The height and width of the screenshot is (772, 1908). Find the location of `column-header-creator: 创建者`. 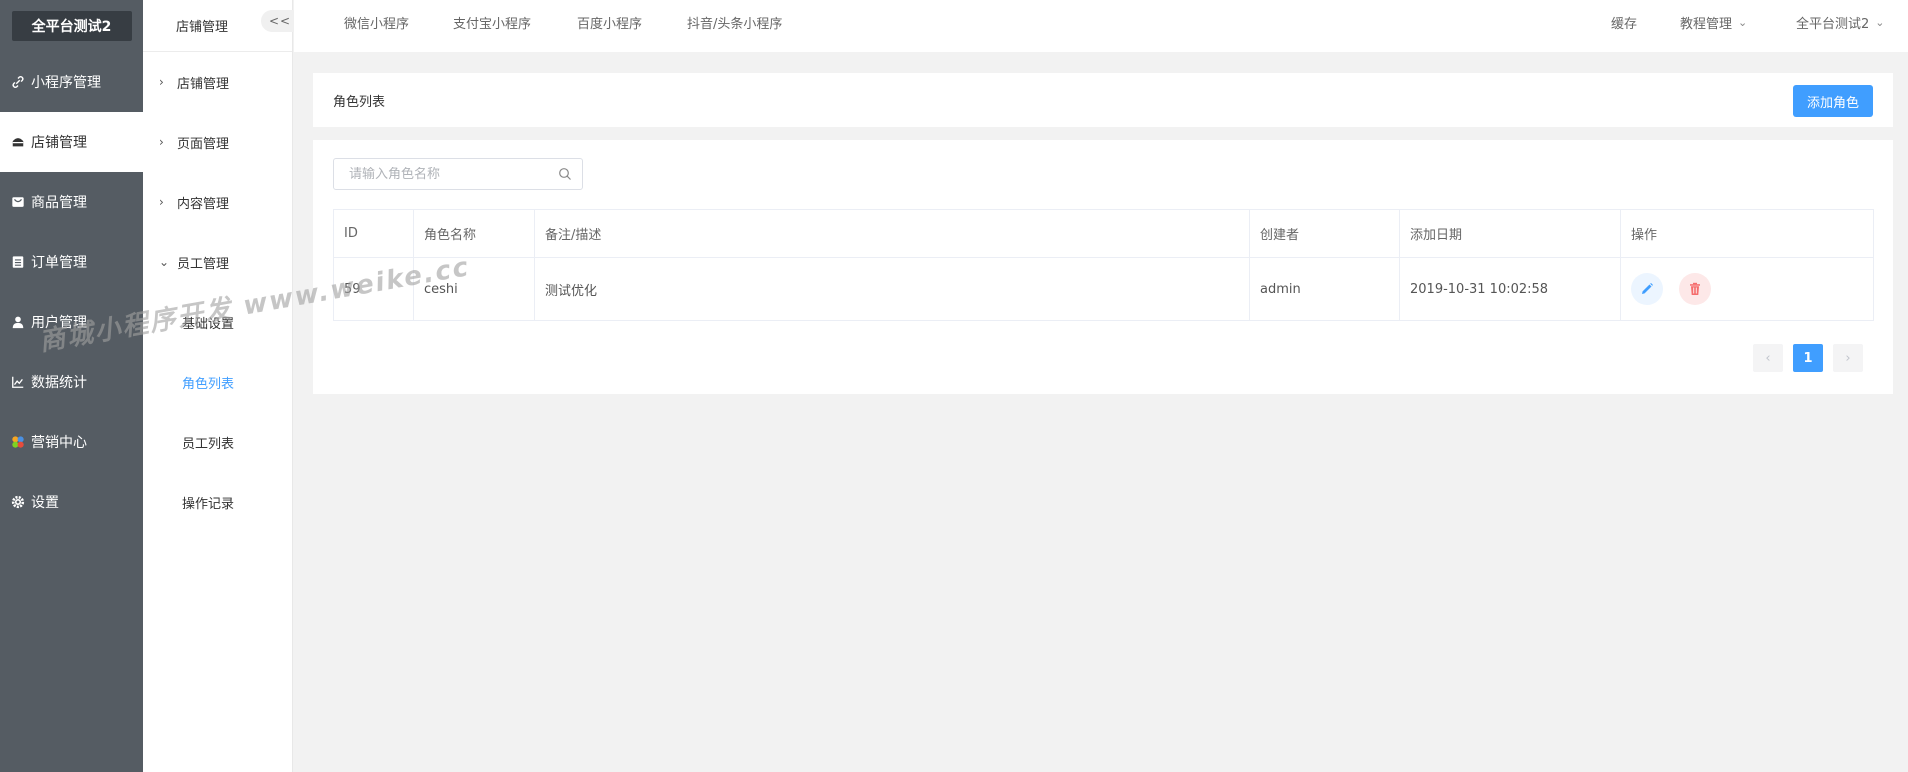

column-header-creator: 创建者 is located at coordinates (1324, 233).